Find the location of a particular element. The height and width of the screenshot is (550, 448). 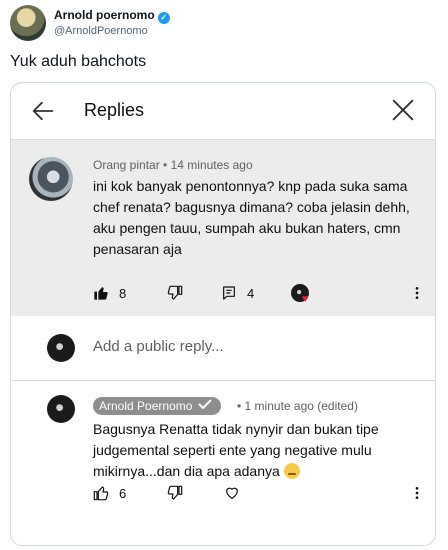

heart-outline-icon is located at coordinates (232, 493).